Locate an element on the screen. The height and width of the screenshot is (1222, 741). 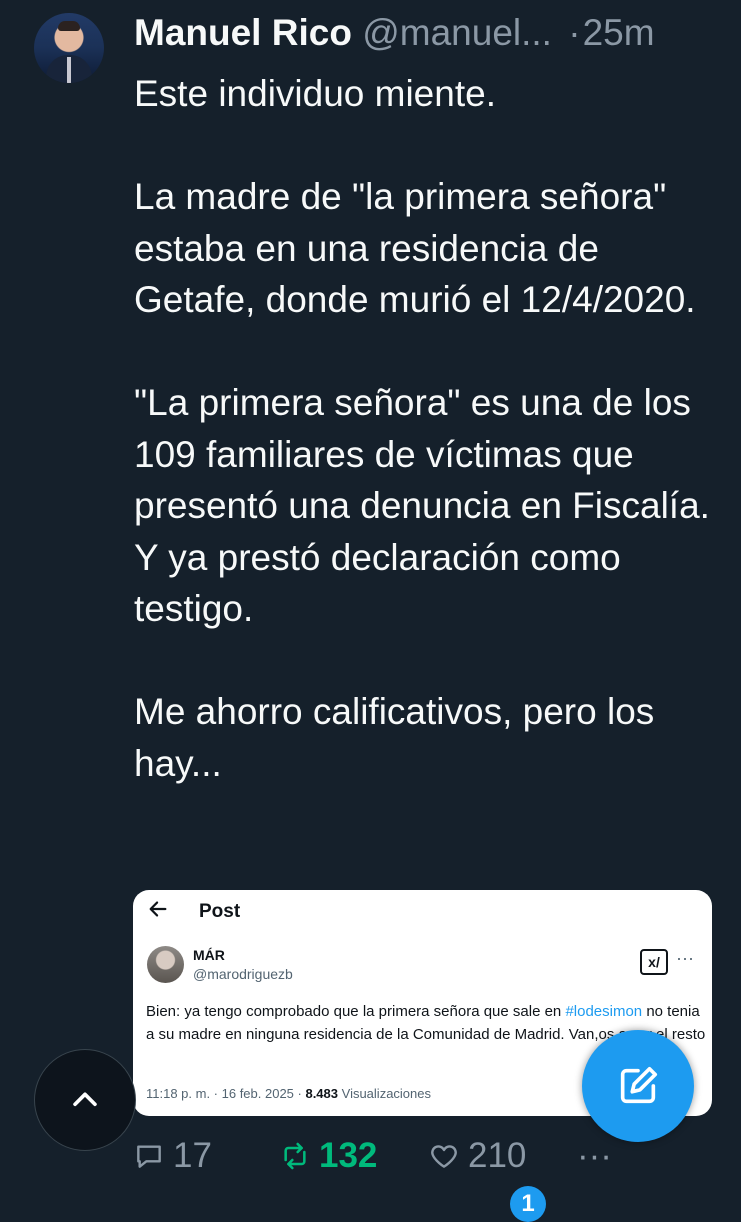
reply-button: 17 is located at coordinates (172, 1156).